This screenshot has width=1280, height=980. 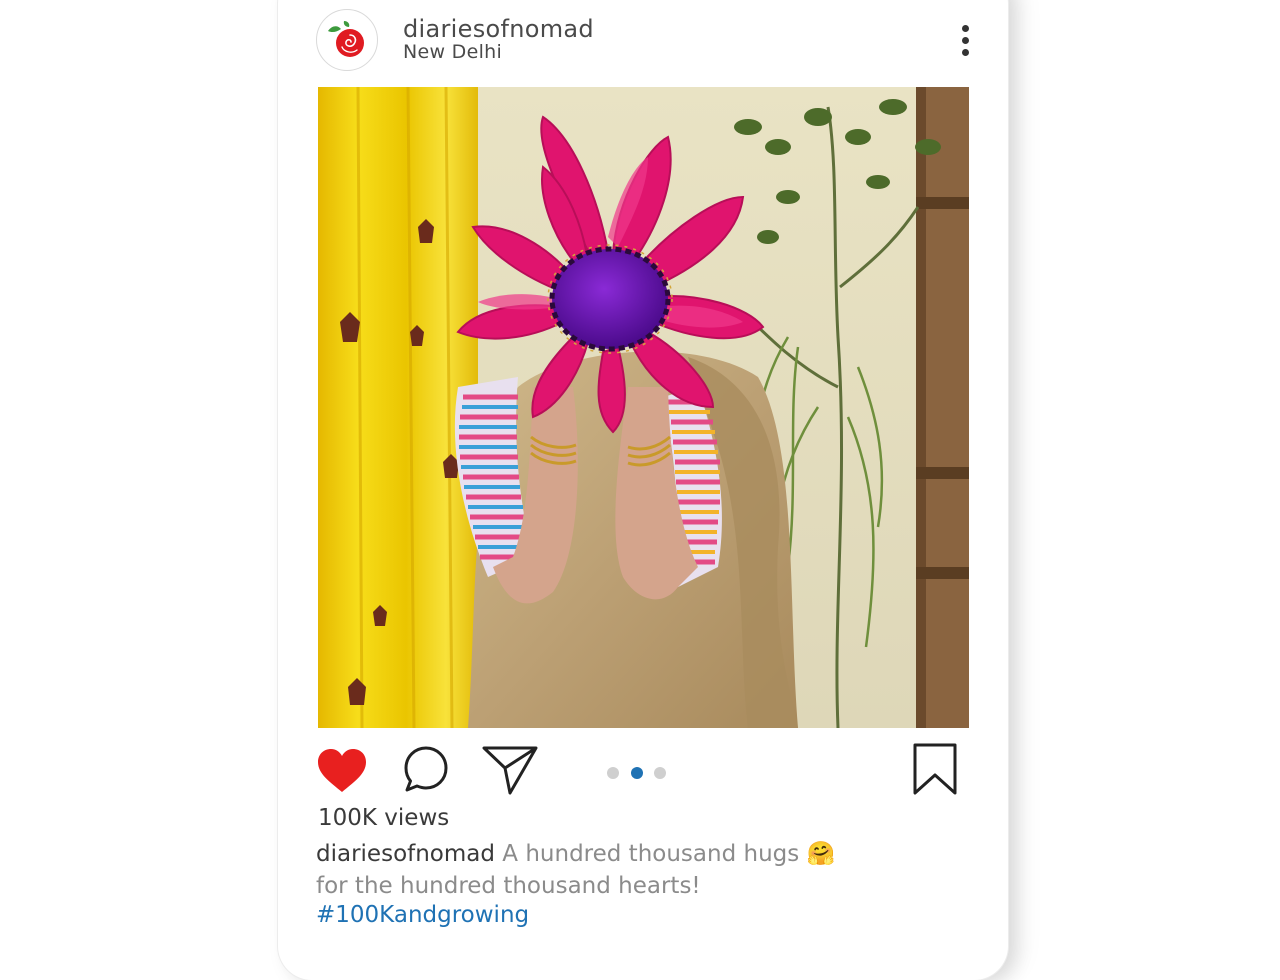 I want to click on caption-username: diariesofnomad, so click(x=405, y=854).